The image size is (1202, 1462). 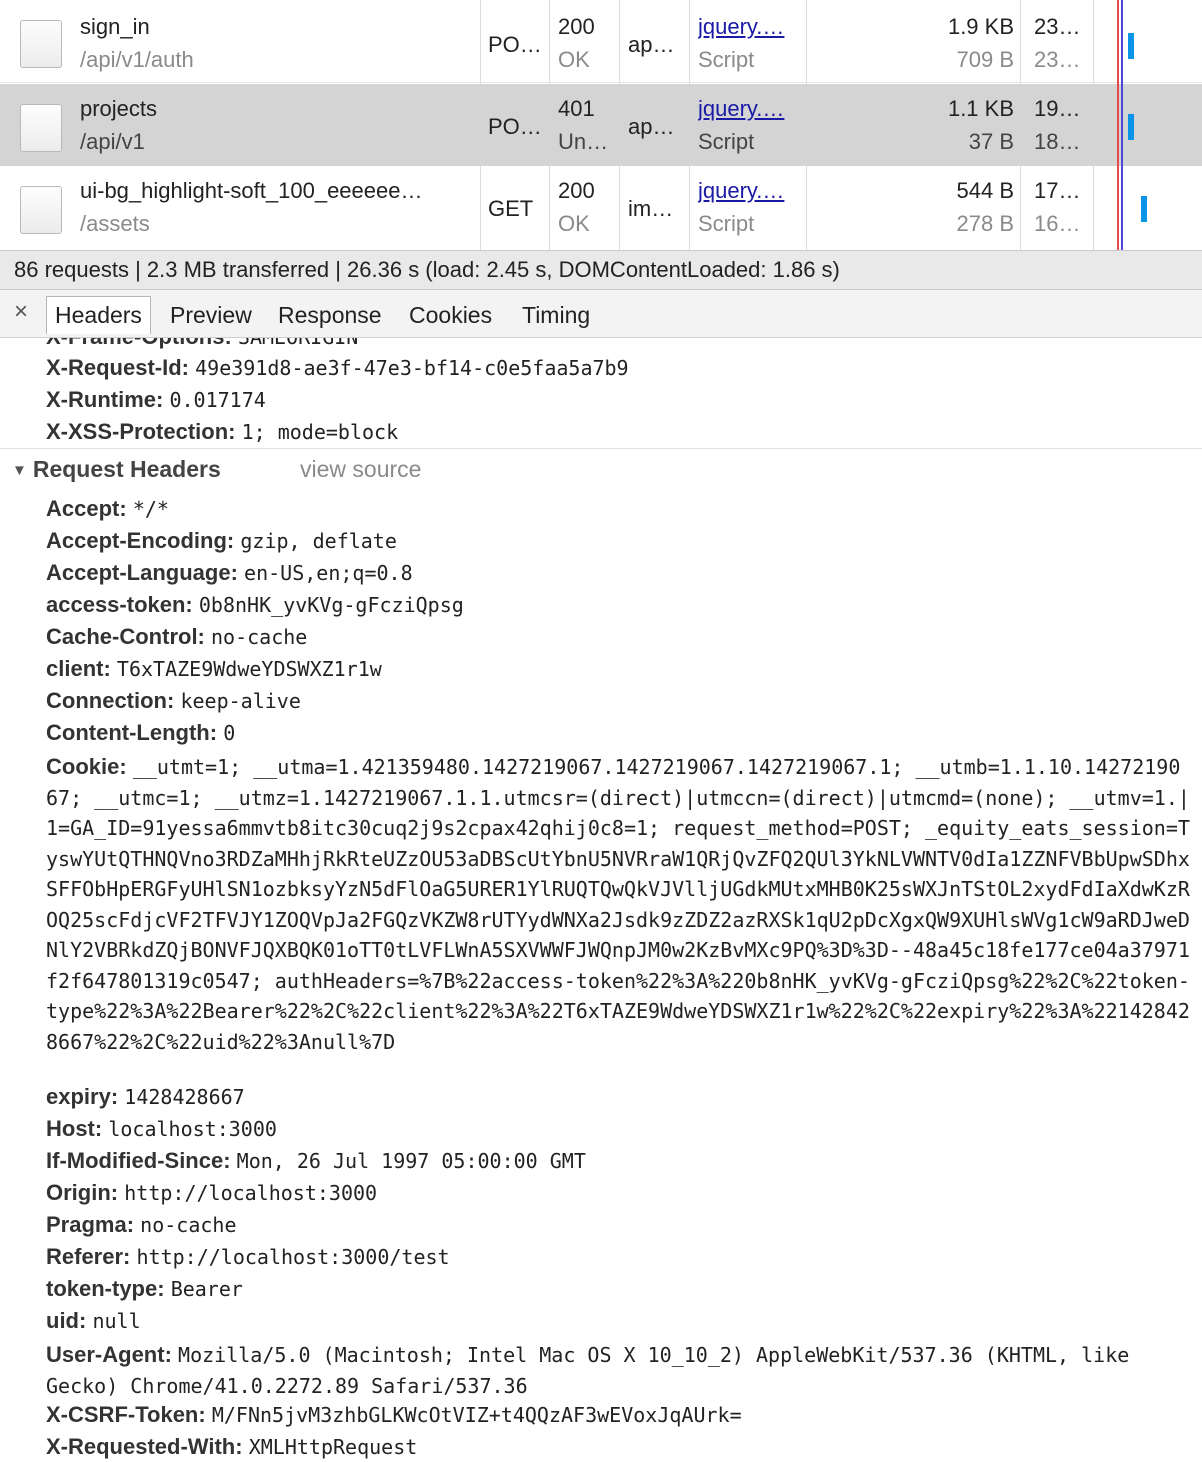 I want to click on request-headers-section-toggle: ▼ Request Headers, so click(x=116, y=469).